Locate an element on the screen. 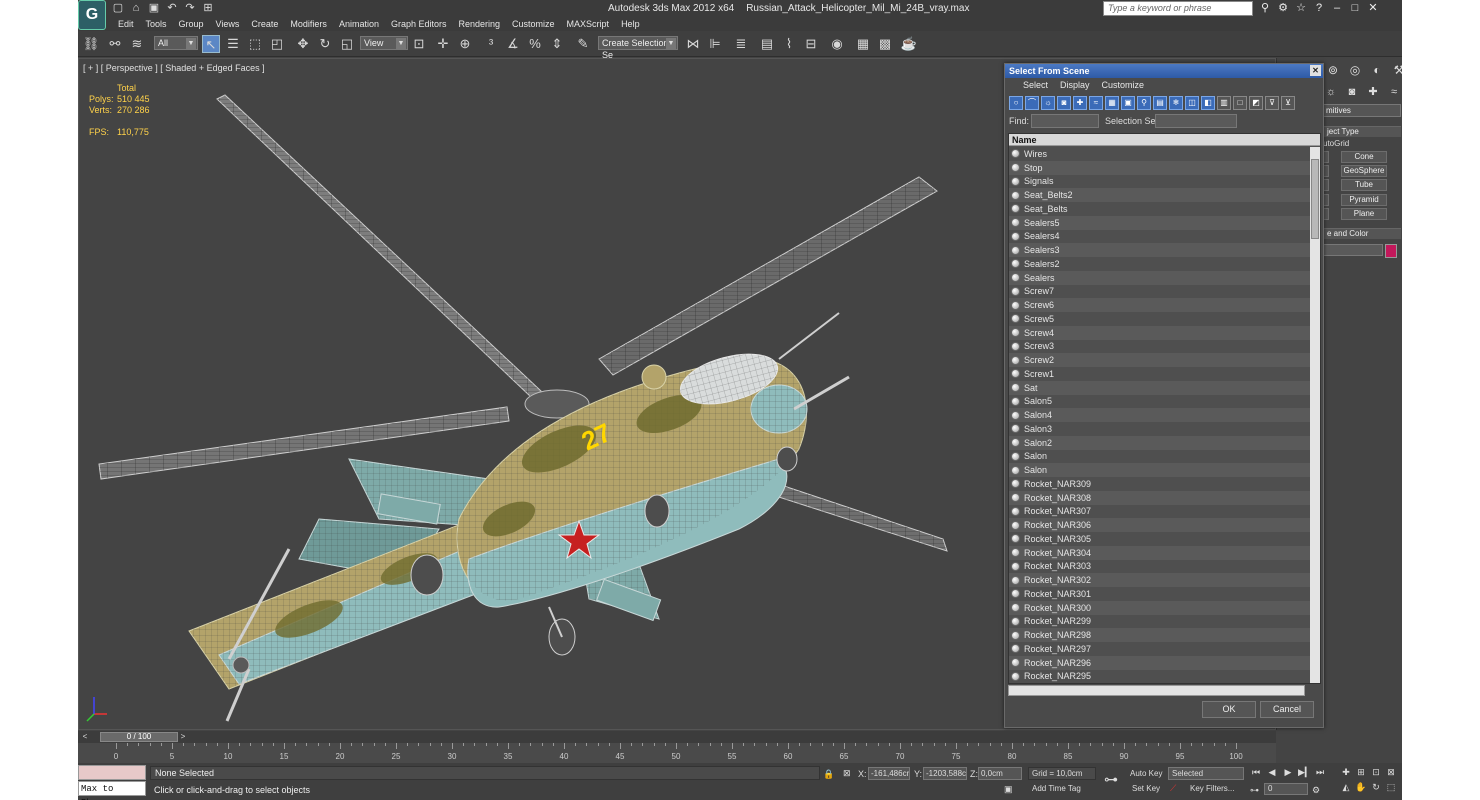  list-item: Salon5 is located at coordinates (1160, 401).